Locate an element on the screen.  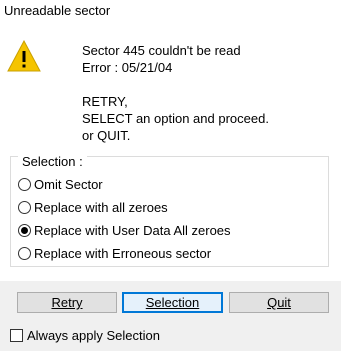
option-label: Replace with Erroneous sector is located at coordinates (123, 253).